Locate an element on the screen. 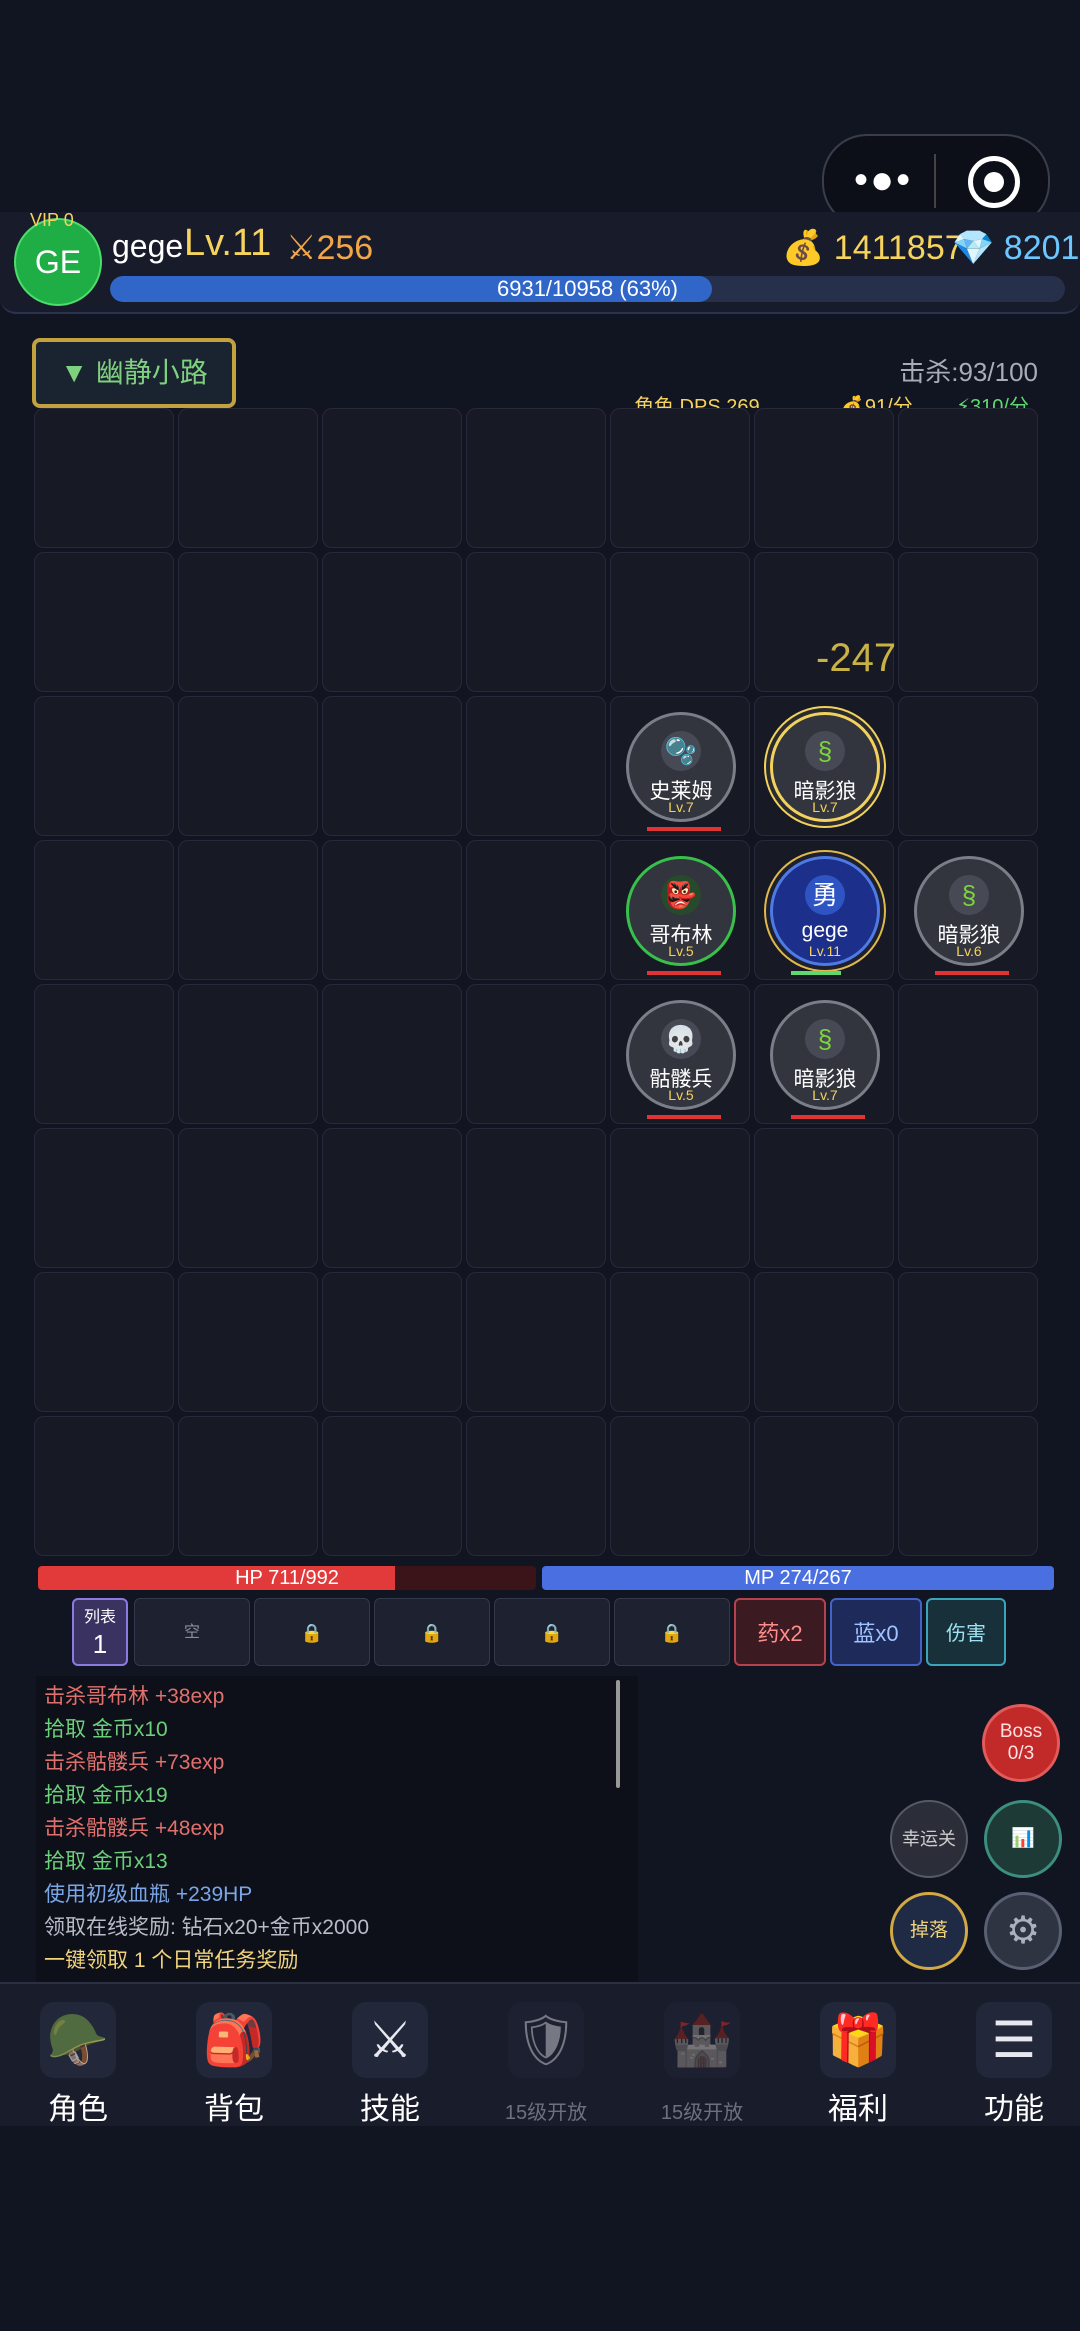 This screenshot has height=2331, width=1080. log-line: 击杀骷髅兵 +73exp is located at coordinates (134, 1762).